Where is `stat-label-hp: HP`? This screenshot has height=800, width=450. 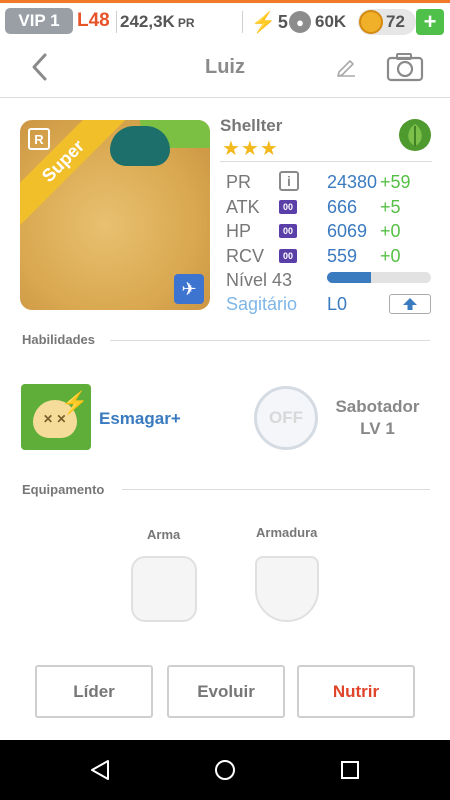 stat-label-hp: HP is located at coordinates (239, 231).